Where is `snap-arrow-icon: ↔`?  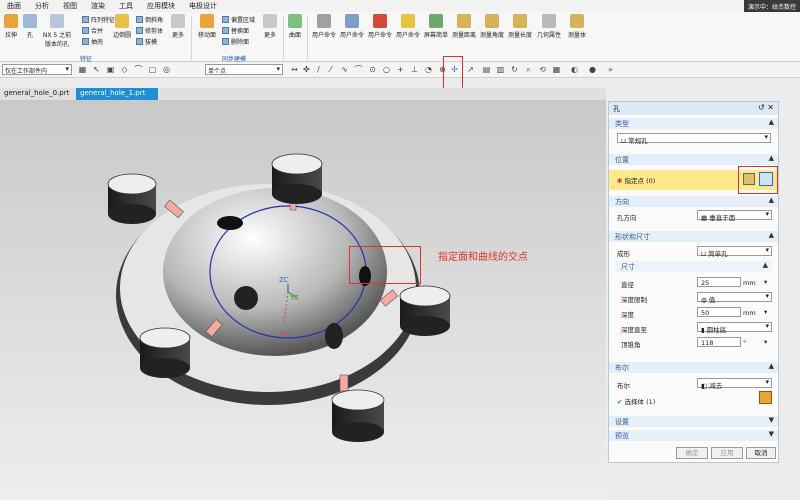 snap-arrow-icon: ↔ is located at coordinates (294, 69).